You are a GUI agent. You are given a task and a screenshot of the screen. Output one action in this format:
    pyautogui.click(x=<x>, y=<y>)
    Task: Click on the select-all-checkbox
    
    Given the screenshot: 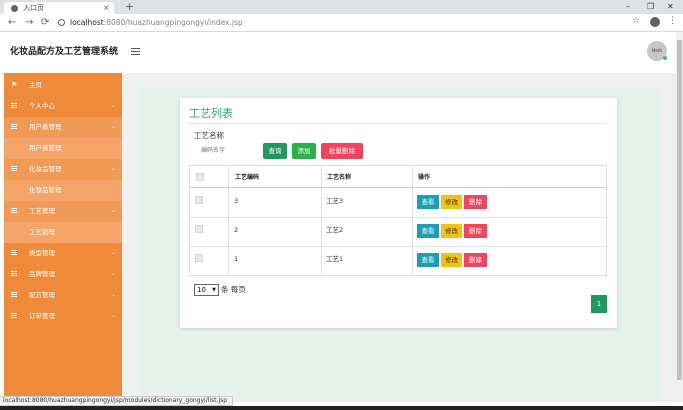 What is the action you would take?
    pyautogui.click(x=200, y=177)
    